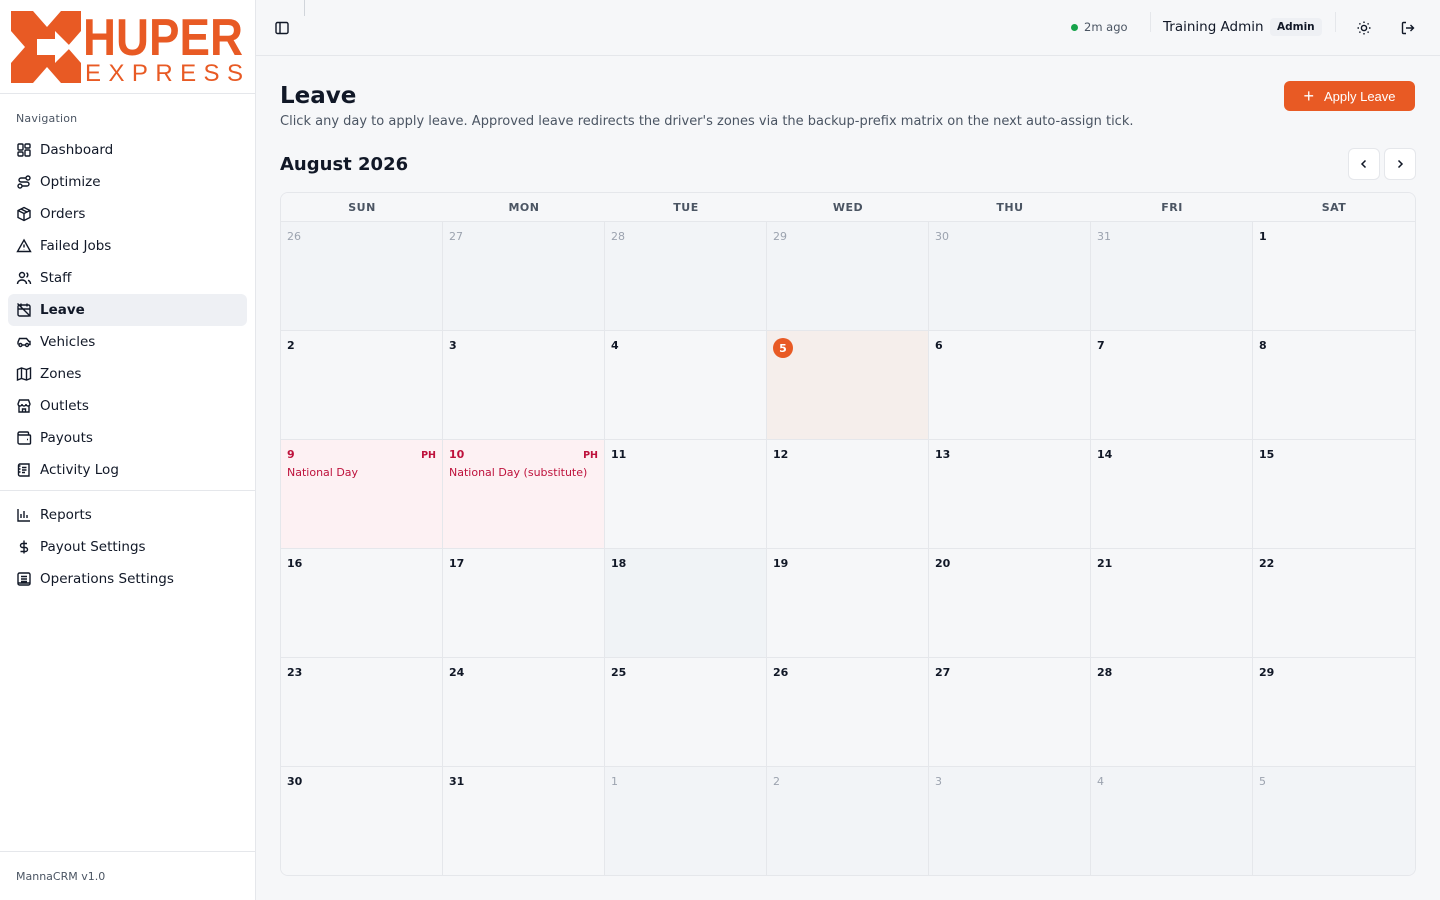  Describe the element at coordinates (1106, 27) in the screenshot. I see `status-text: 2m ago` at that location.